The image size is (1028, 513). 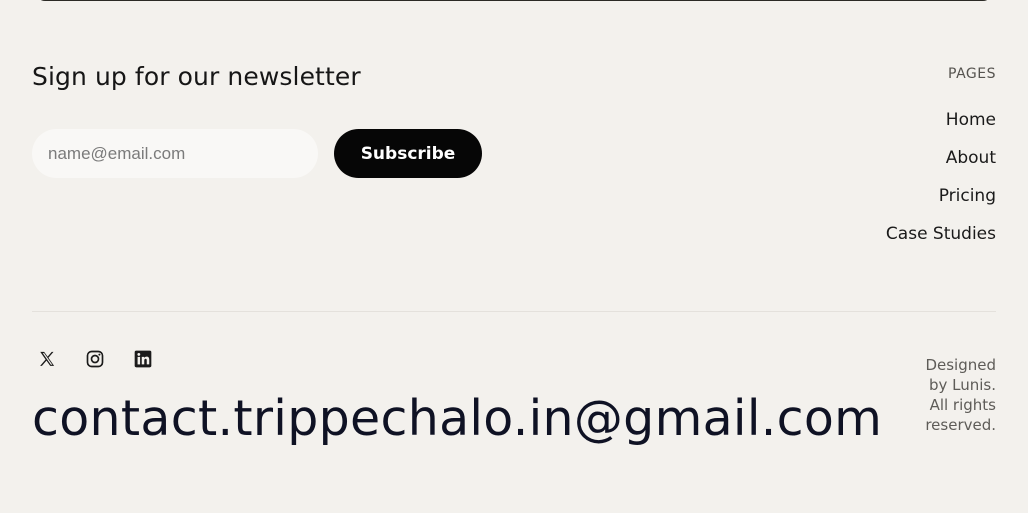 I want to click on credits-text: Designed by Lunis. All rights reserved., so click(x=960, y=395).